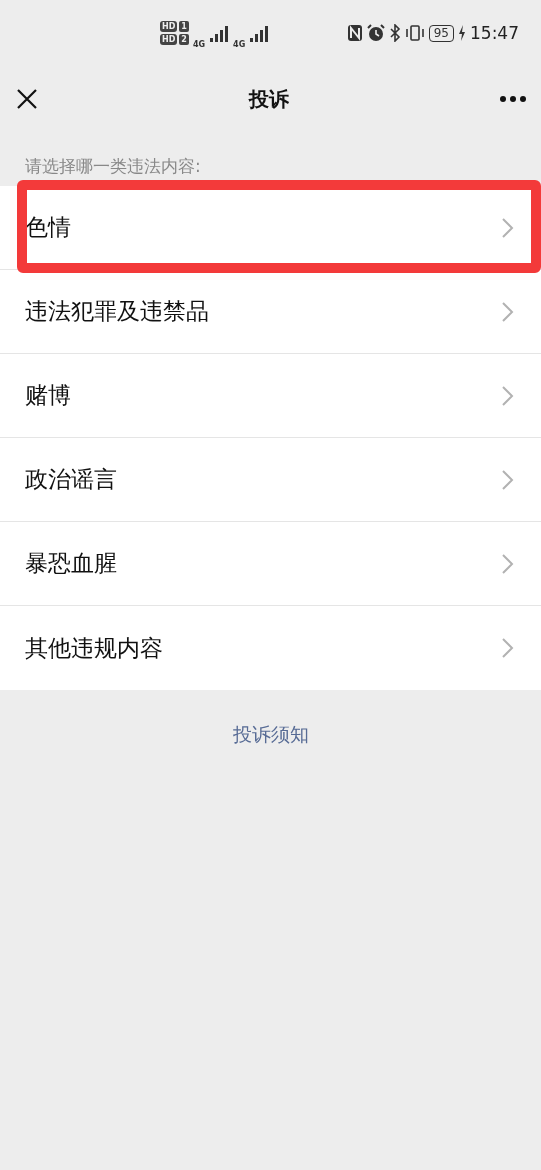  I want to click on nfc-icon, so click(354, 33).